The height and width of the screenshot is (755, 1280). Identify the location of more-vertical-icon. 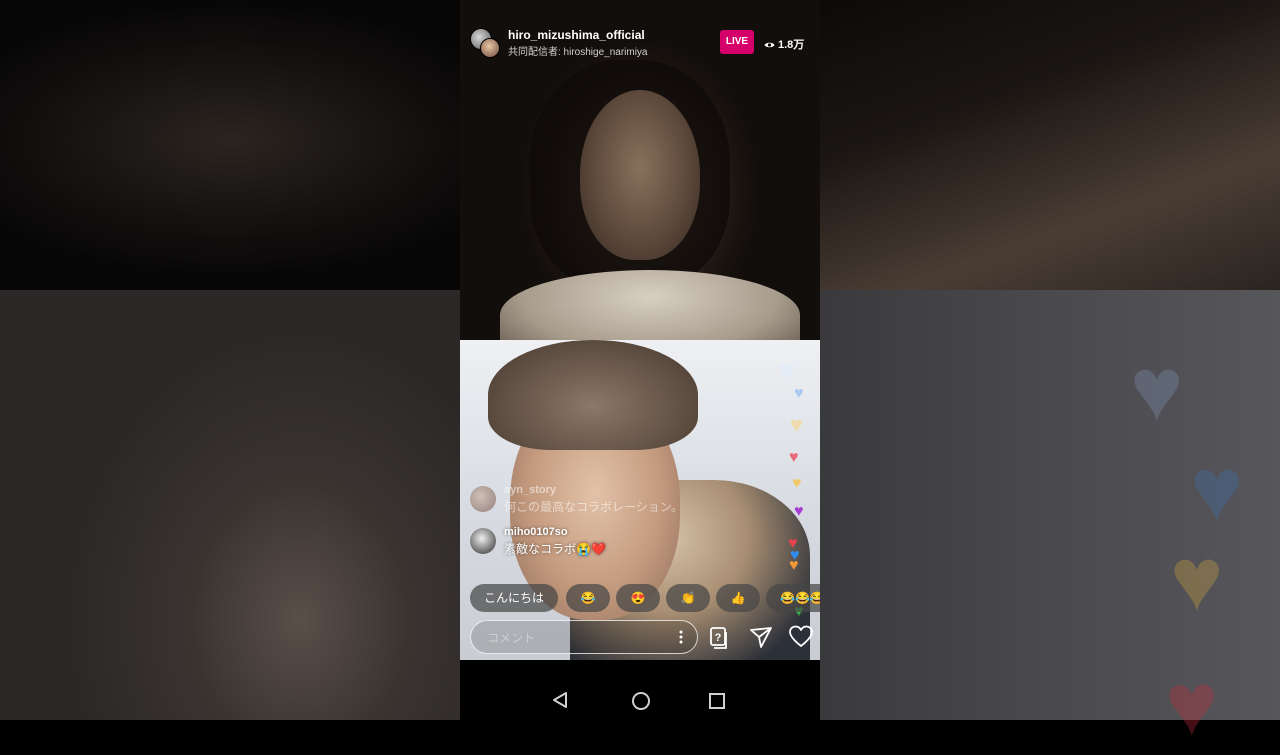
(681, 637).